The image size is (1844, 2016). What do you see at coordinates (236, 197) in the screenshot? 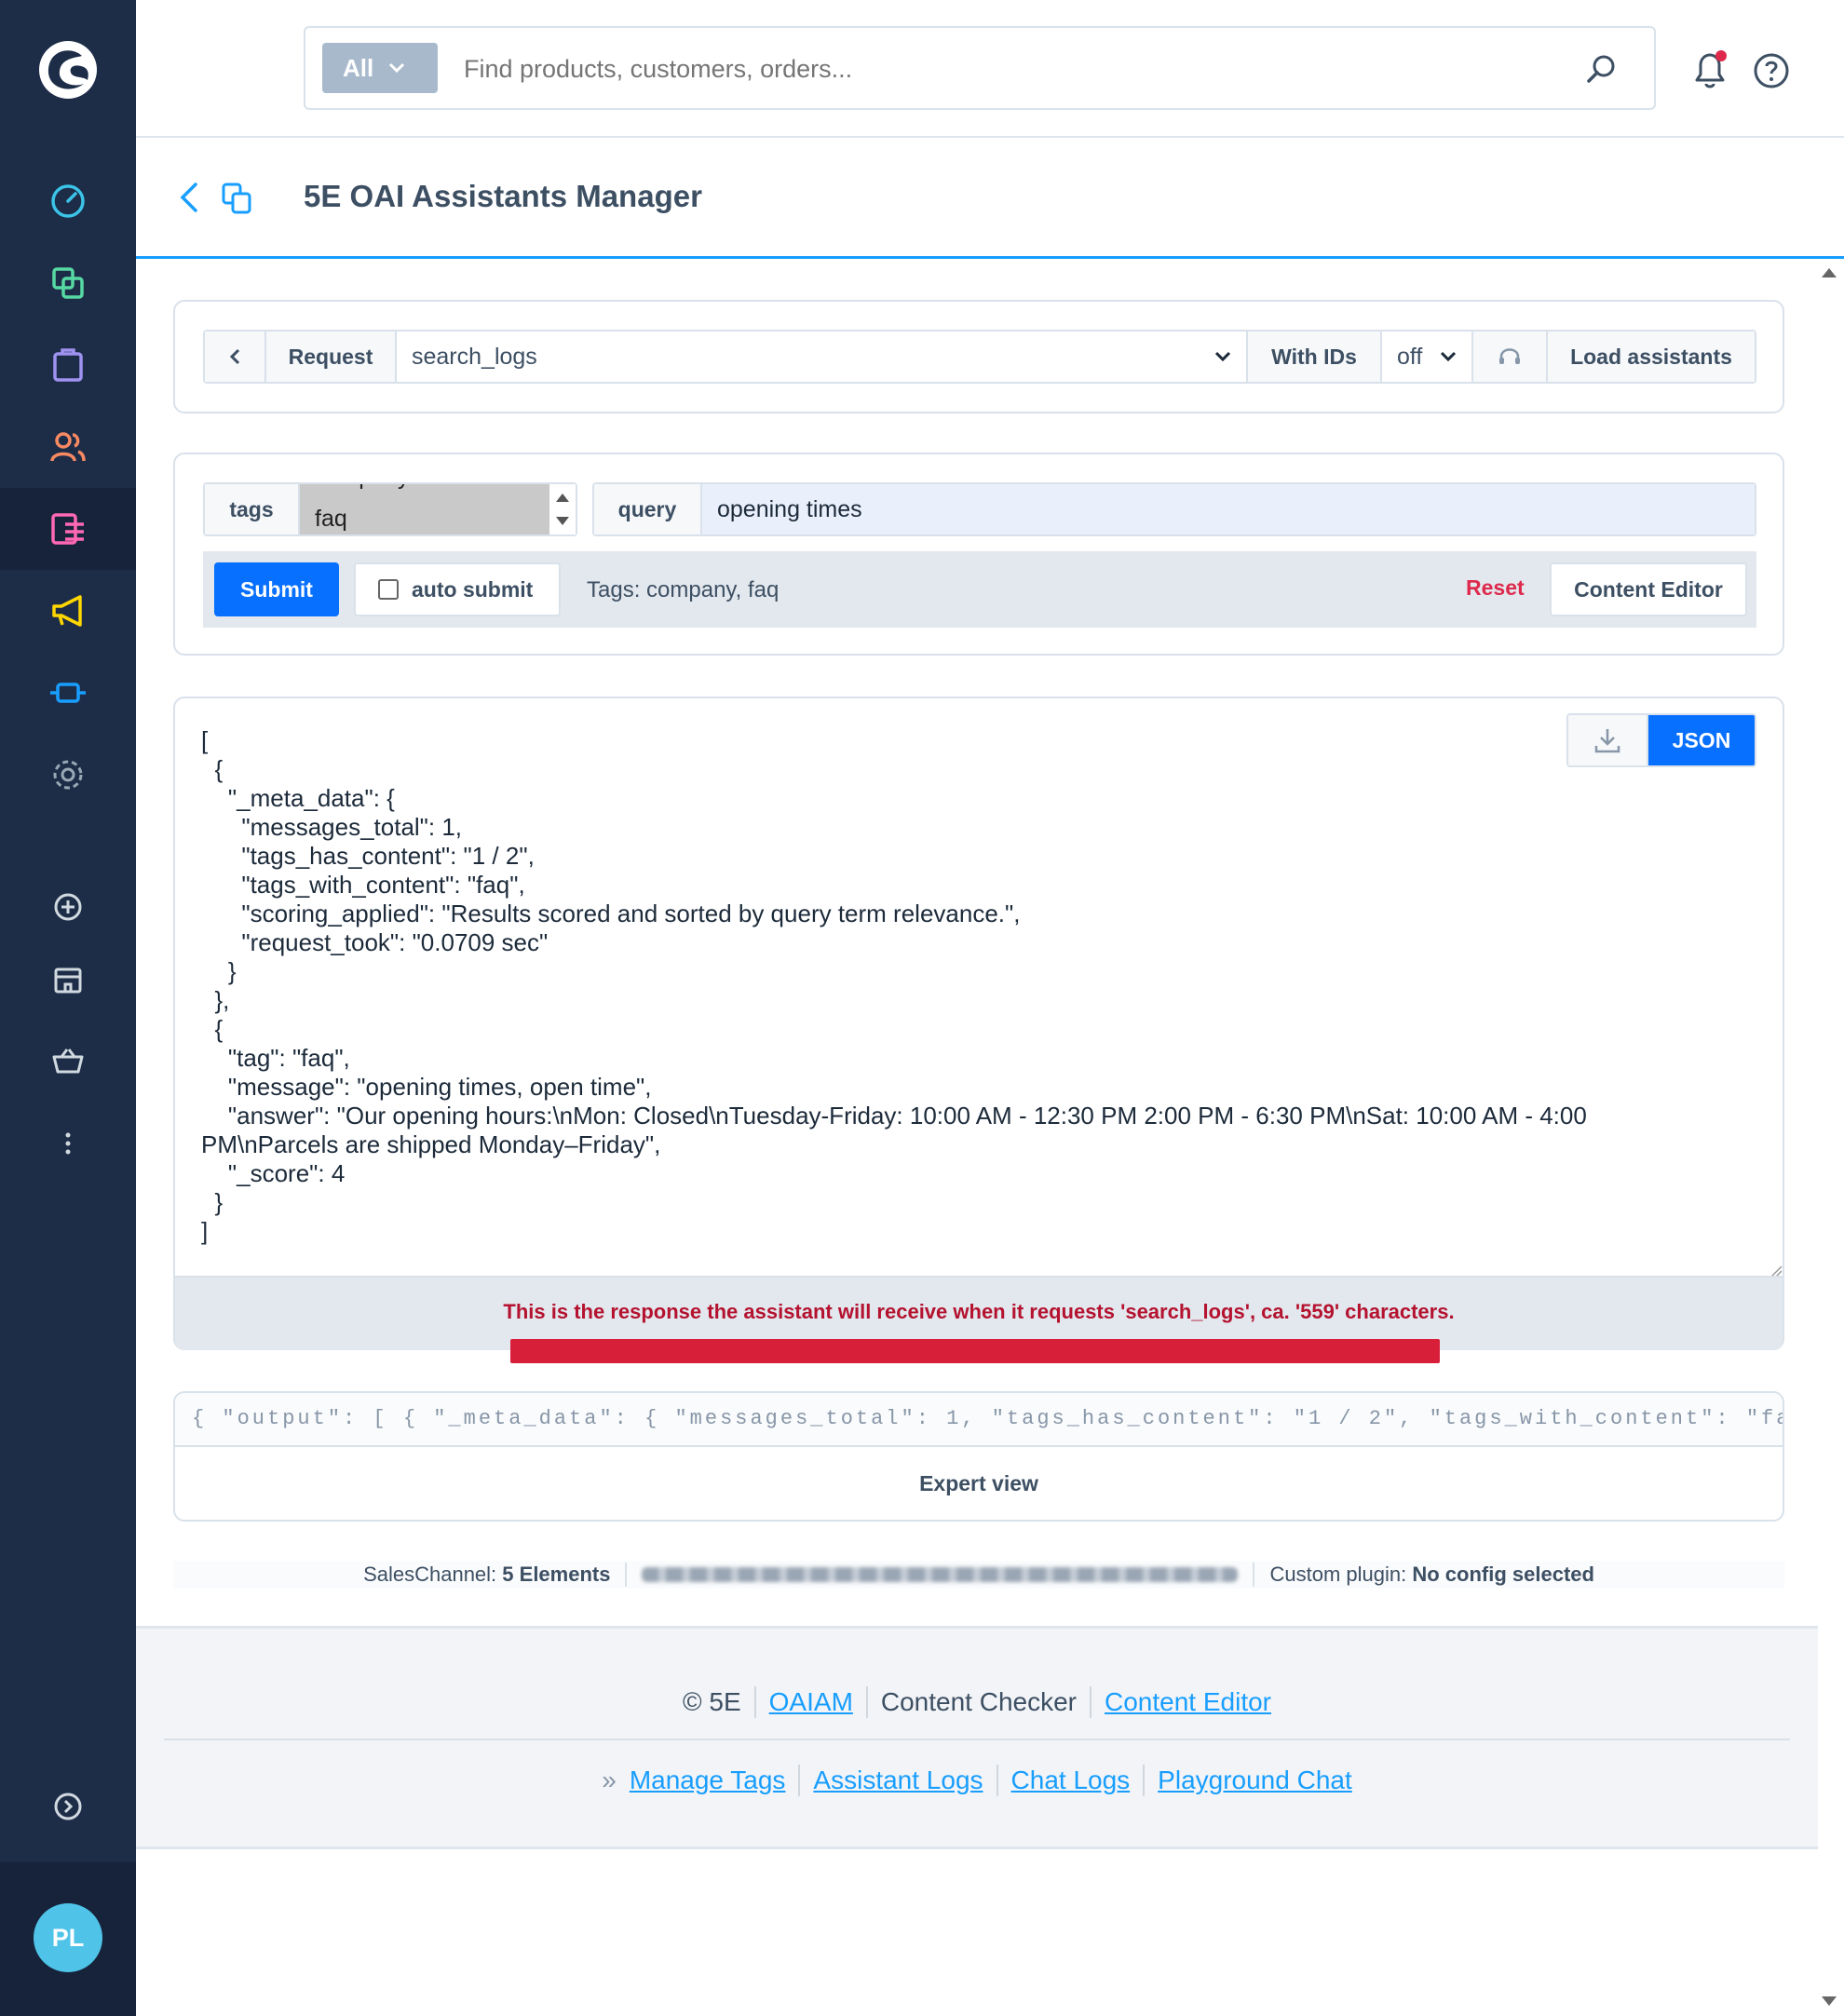
I see `copy-icon` at bounding box center [236, 197].